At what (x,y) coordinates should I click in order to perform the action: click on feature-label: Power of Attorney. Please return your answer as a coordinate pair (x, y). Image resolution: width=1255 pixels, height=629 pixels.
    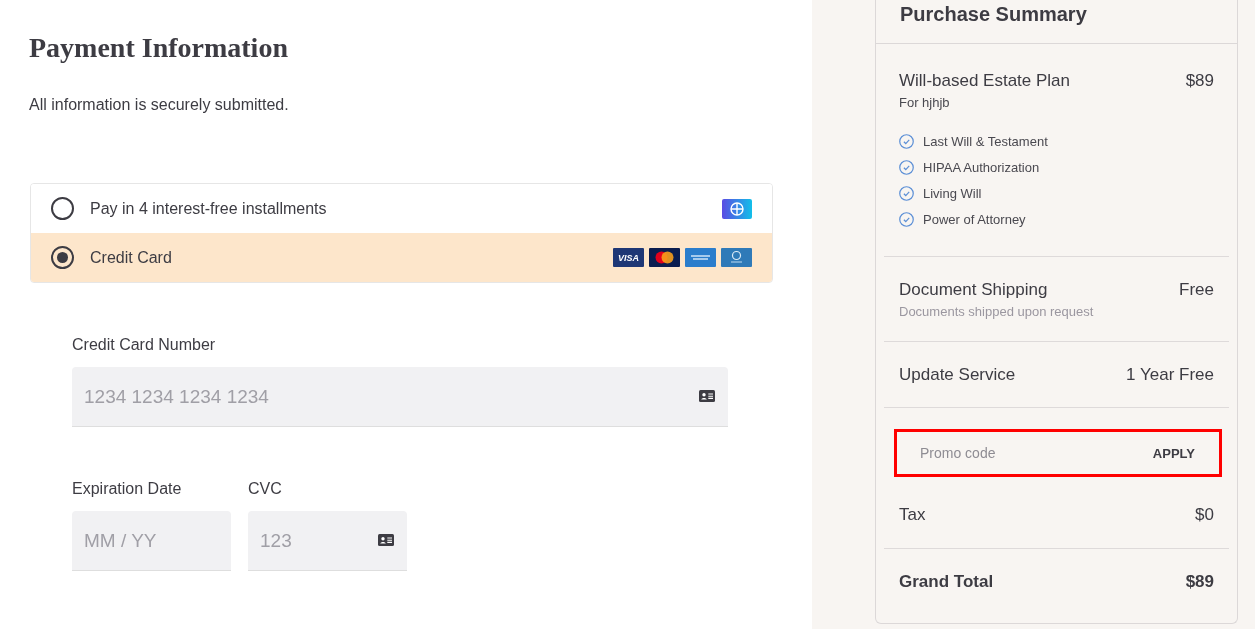
    Looking at the image, I should click on (974, 219).